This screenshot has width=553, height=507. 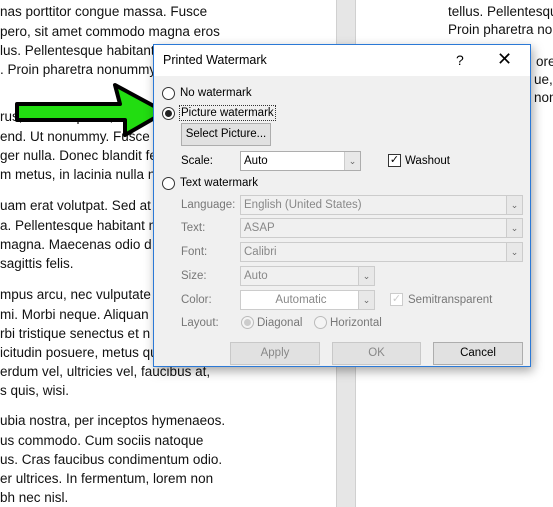 What do you see at coordinates (275, 353) in the screenshot?
I see `apply-button: Apply` at bounding box center [275, 353].